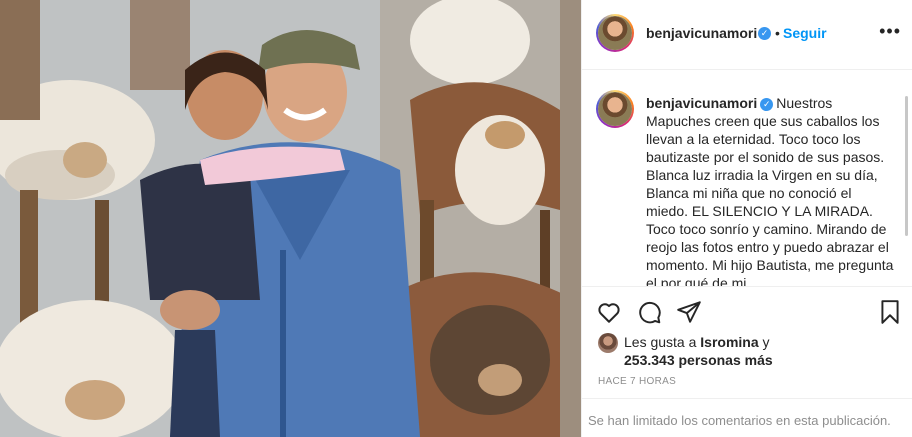 This screenshot has height=437, width=912. What do you see at coordinates (766, 342) in the screenshot?
I see `likes-and: y` at bounding box center [766, 342].